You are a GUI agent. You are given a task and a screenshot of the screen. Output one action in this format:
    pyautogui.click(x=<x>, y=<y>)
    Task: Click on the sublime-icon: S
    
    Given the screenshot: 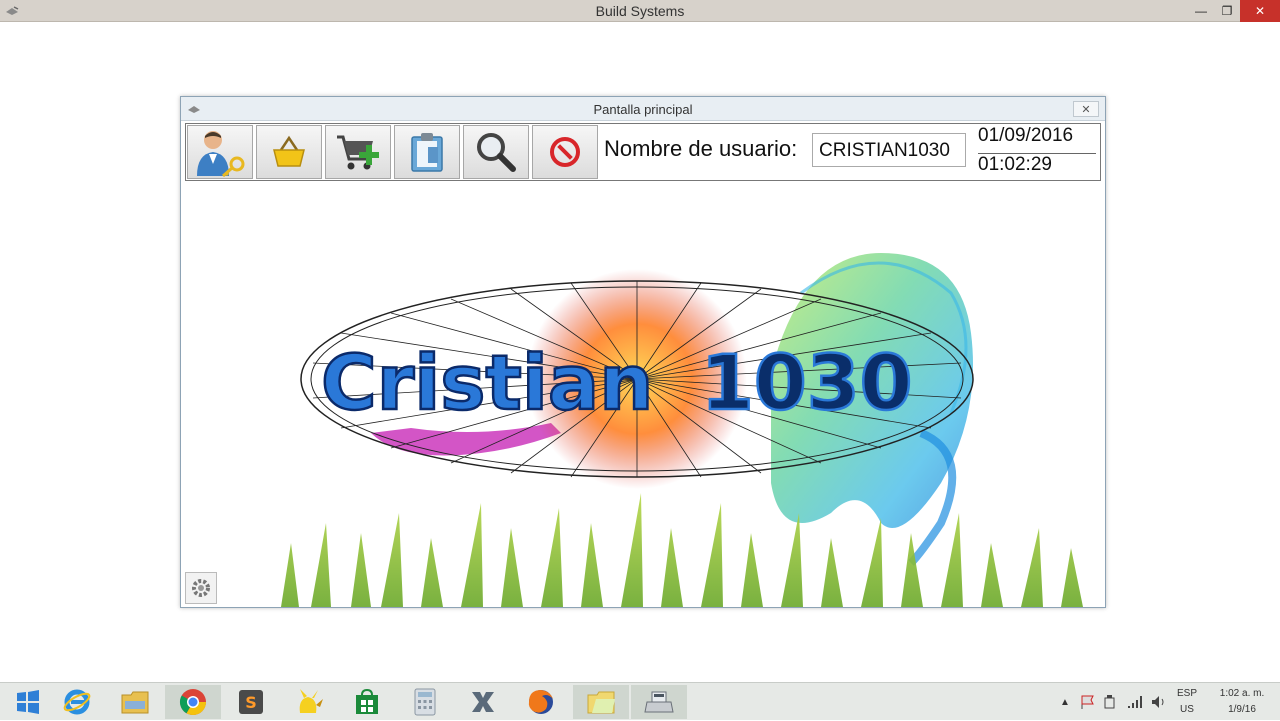 What is the action you would take?
    pyautogui.click(x=251, y=702)
    